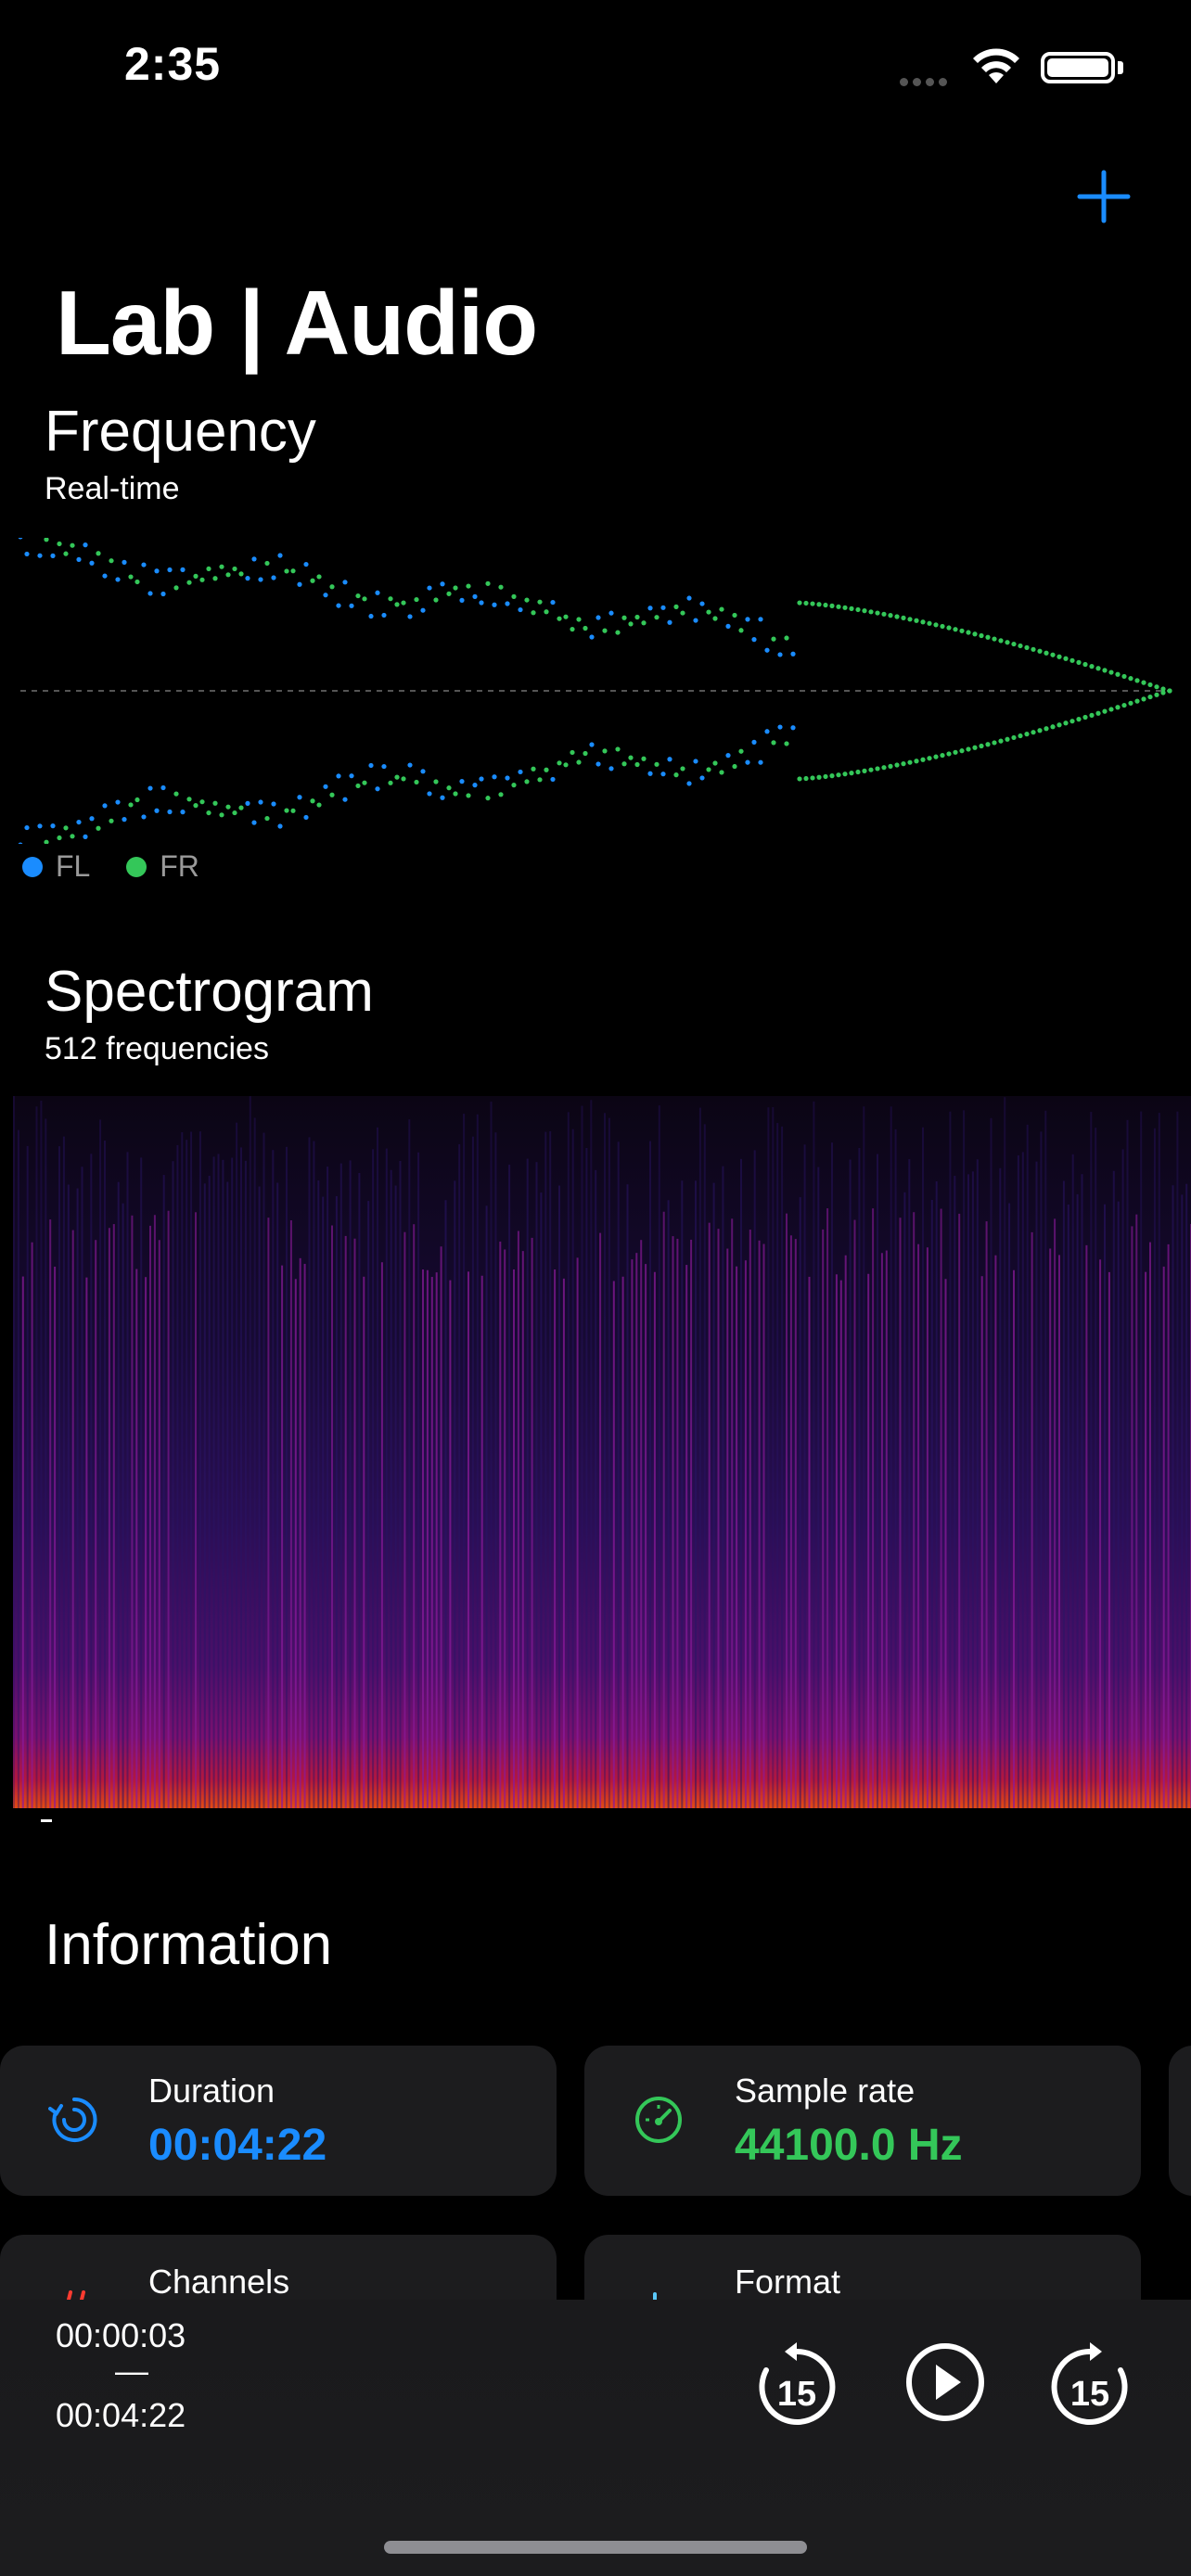 The width and height of the screenshot is (1191, 2576). Describe the element at coordinates (1089, 2385) in the screenshot. I see `skip-forward-button: 15` at that location.